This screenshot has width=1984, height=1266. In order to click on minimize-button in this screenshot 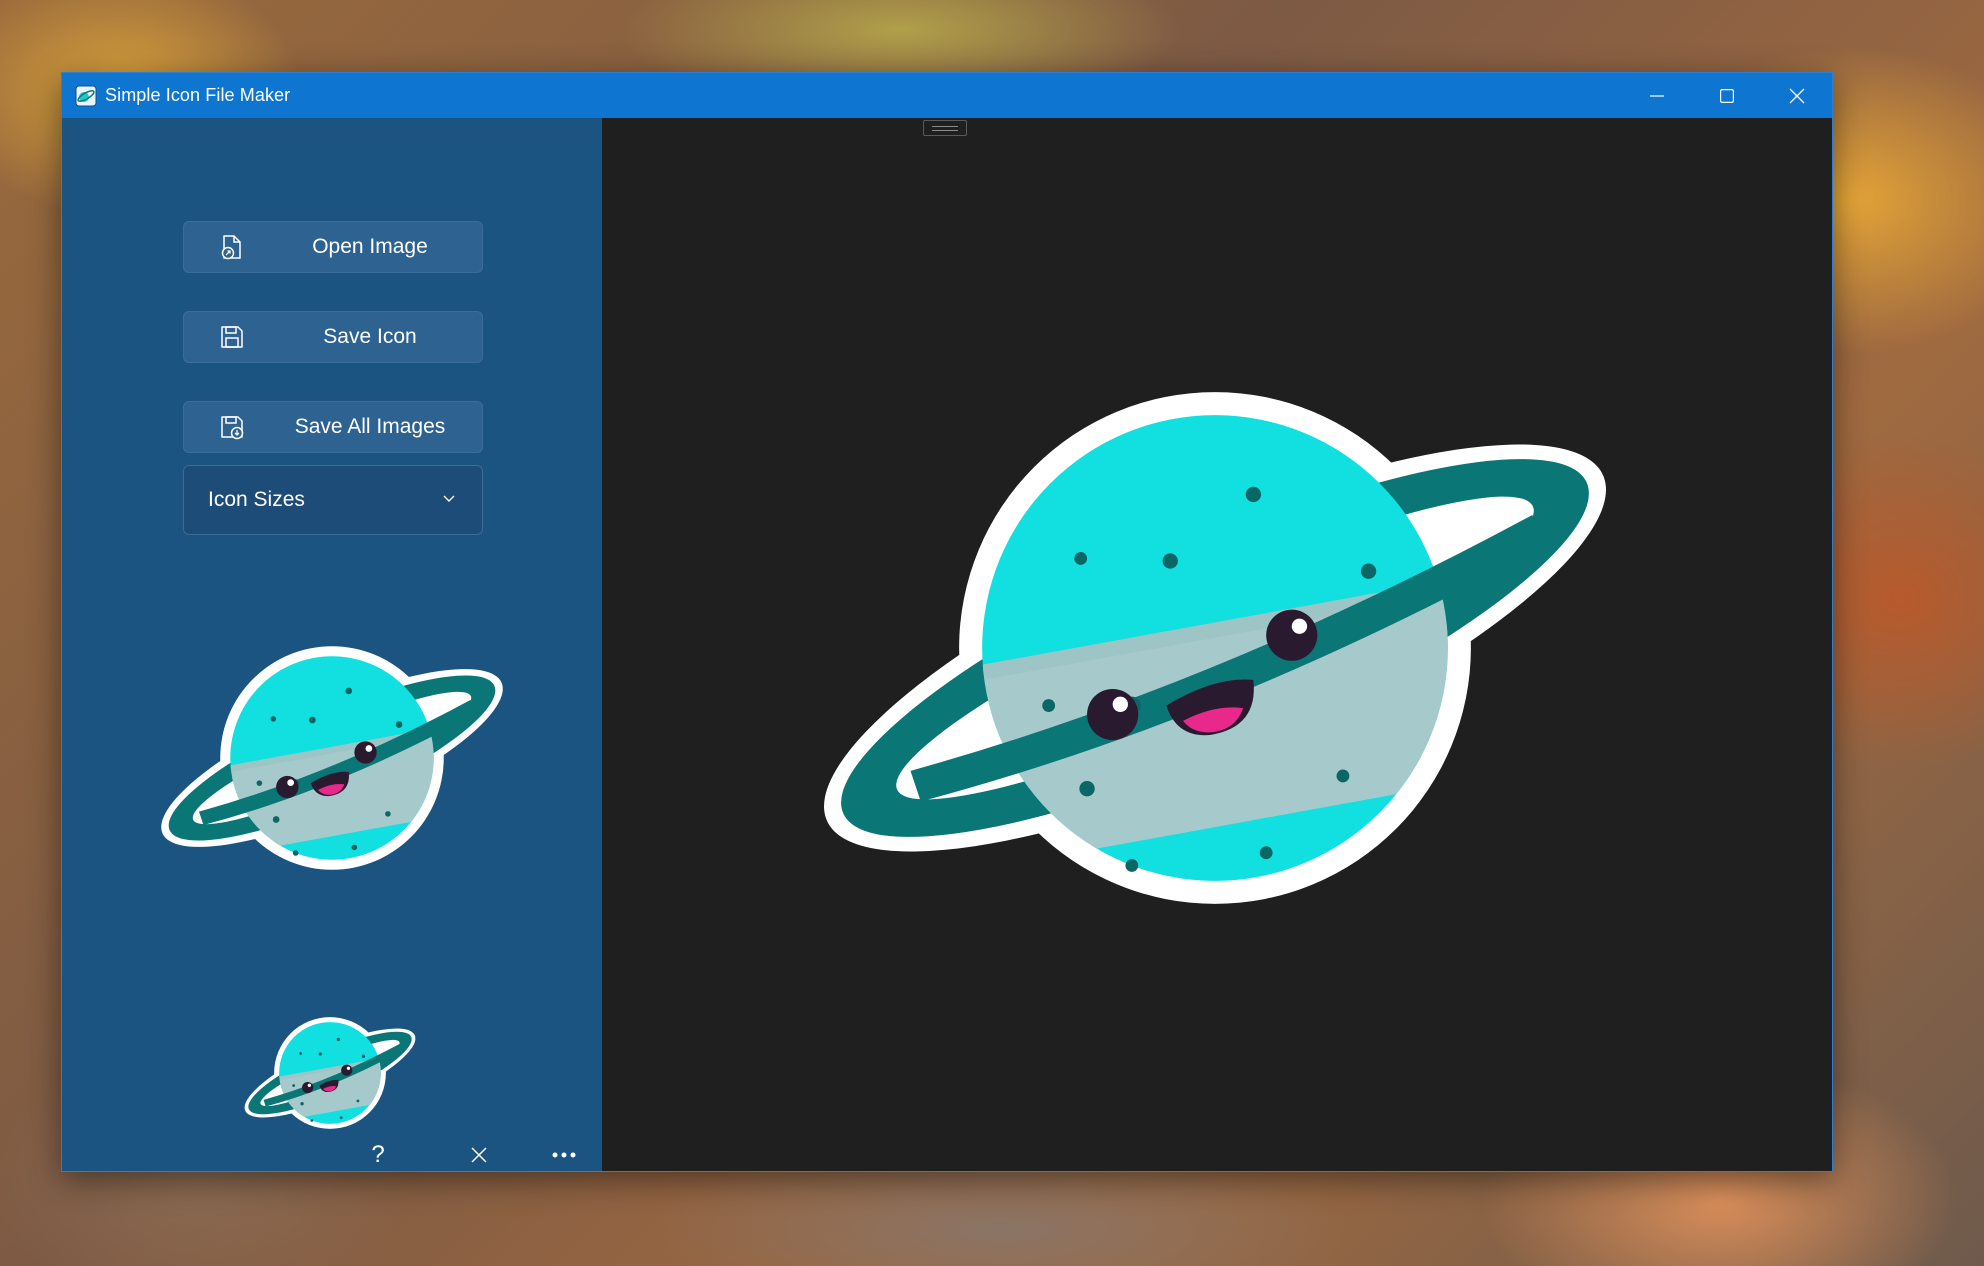, I will do `click(1657, 95)`.